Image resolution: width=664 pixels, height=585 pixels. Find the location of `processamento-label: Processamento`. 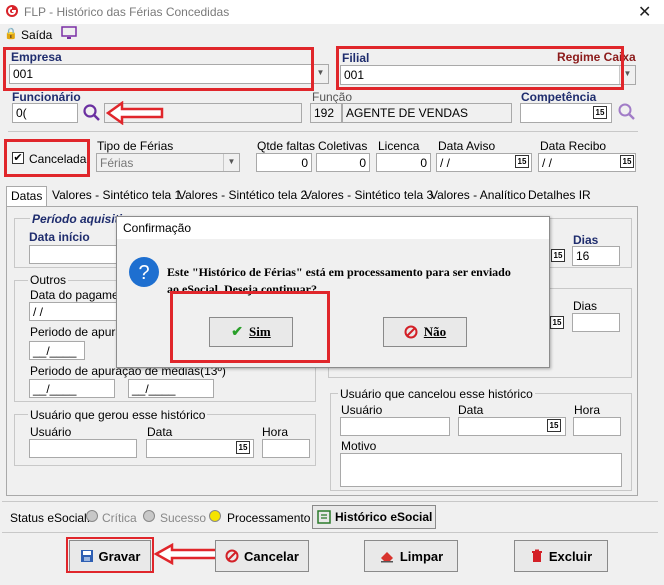

processamento-label: Processamento is located at coordinates (269, 518).